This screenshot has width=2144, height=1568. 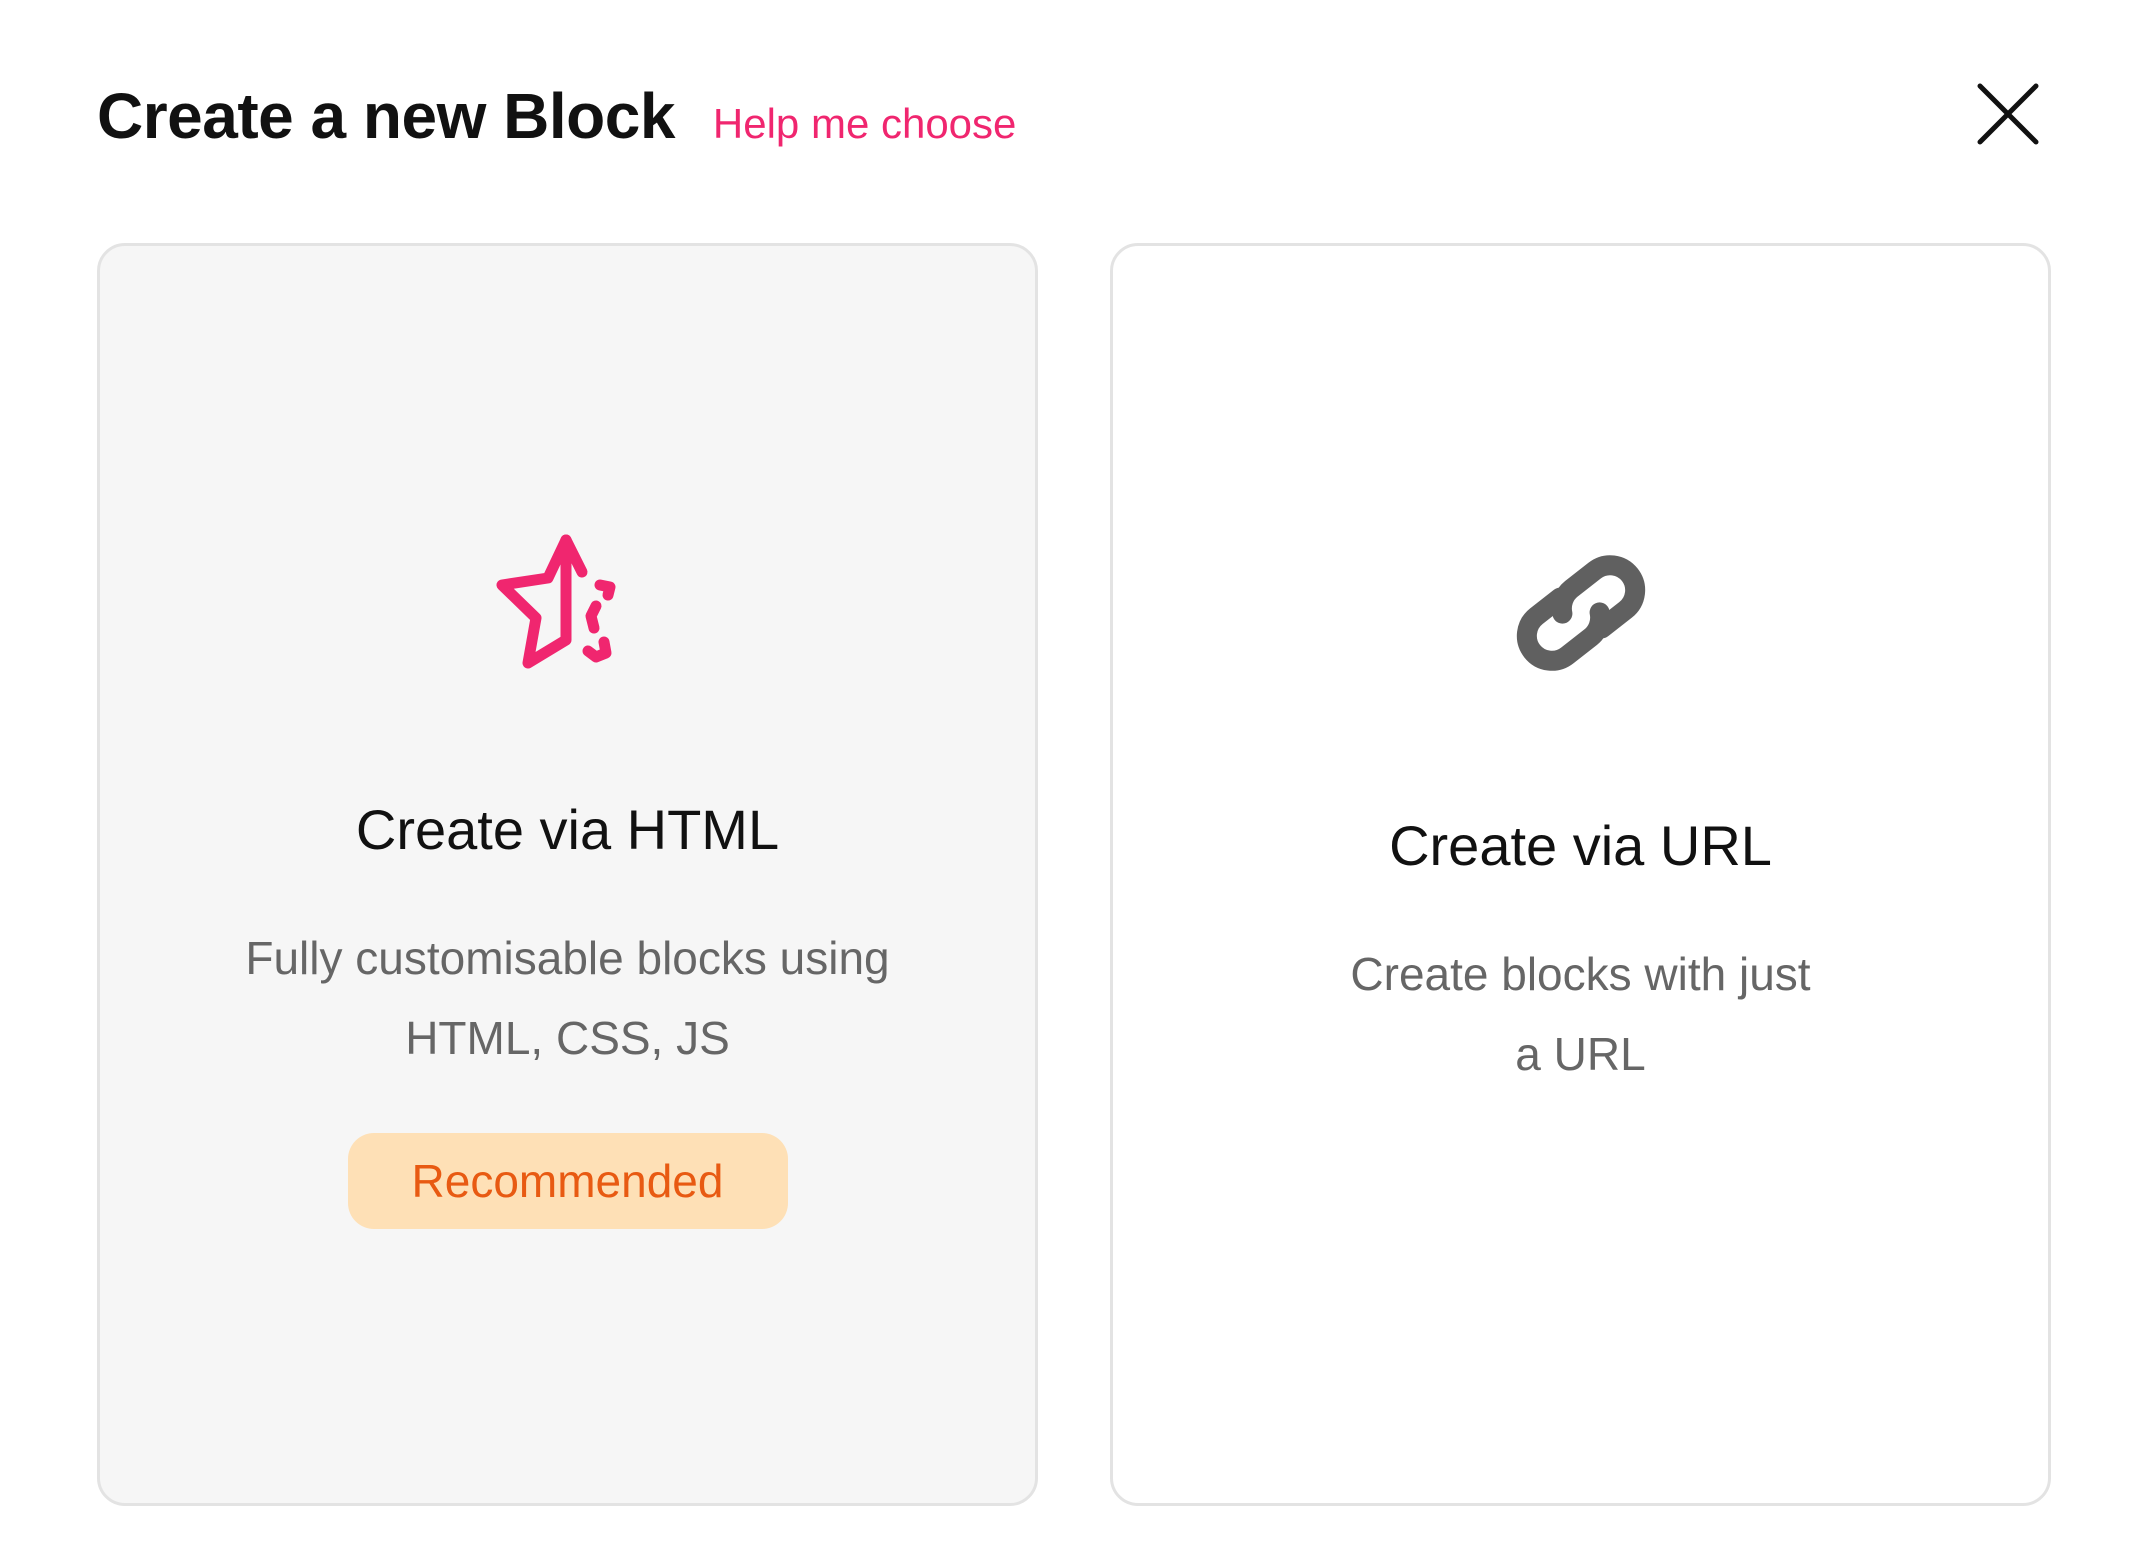 What do you see at coordinates (555, 601) in the screenshot?
I see `sparkle-star-icon` at bounding box center [555, 601].